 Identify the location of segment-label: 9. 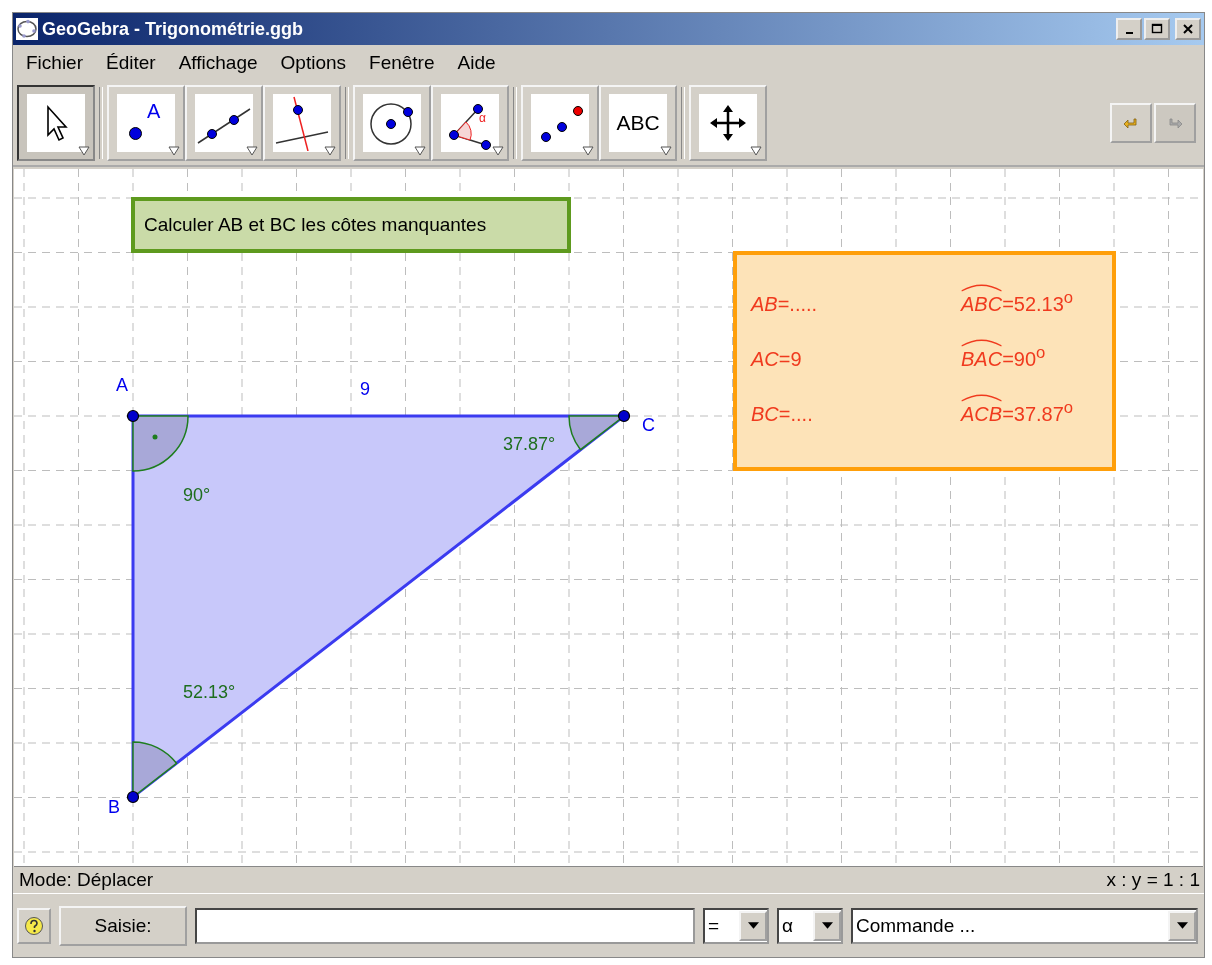
(365, 389).